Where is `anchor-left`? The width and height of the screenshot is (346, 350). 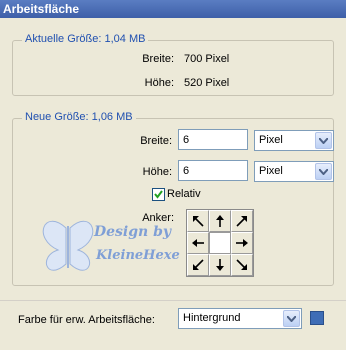 anchor-left is located at coordinates (198, 243).